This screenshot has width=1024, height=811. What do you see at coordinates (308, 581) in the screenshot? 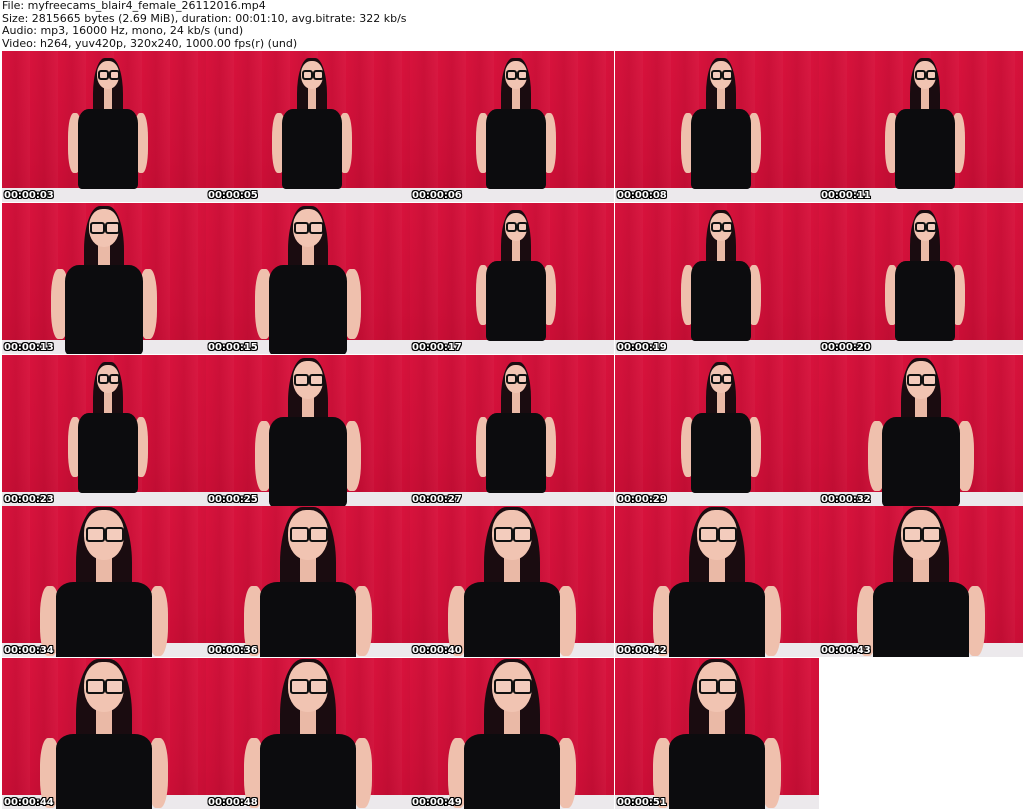
I see `video-thumbnail: 00:00:36` at bounding box center [308, 581].